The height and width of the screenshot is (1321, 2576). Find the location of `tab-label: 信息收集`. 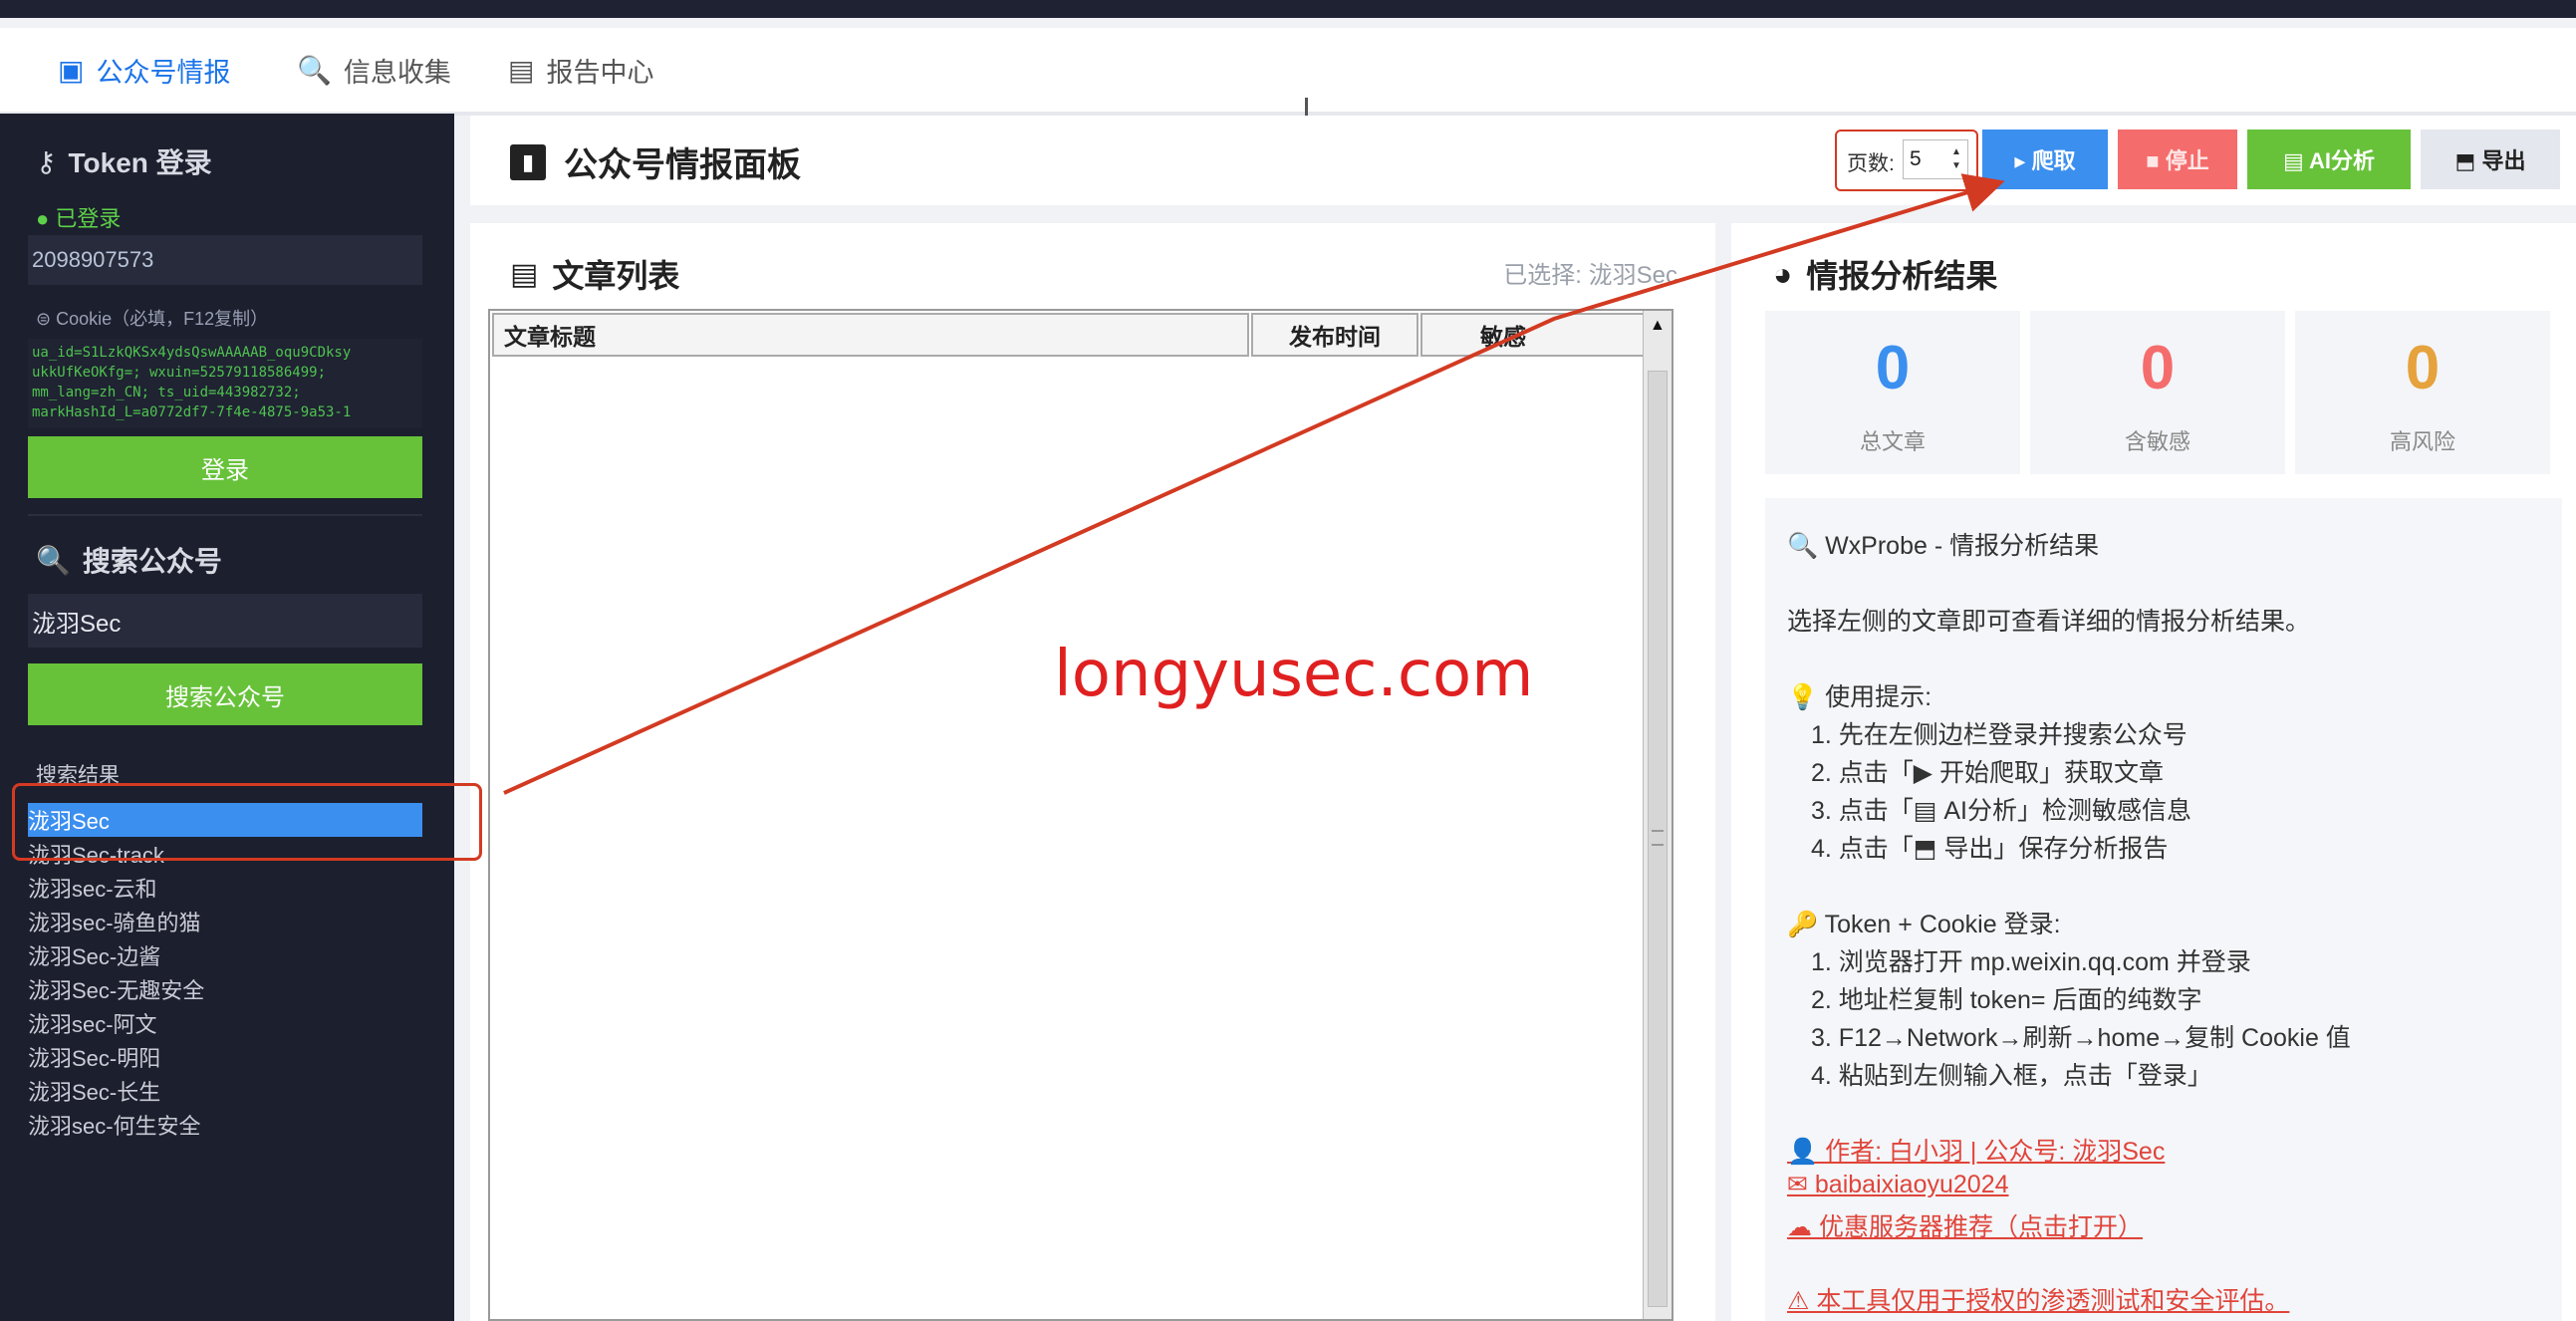

tab-label: 信息收集 is located at coordinates (397, 73).